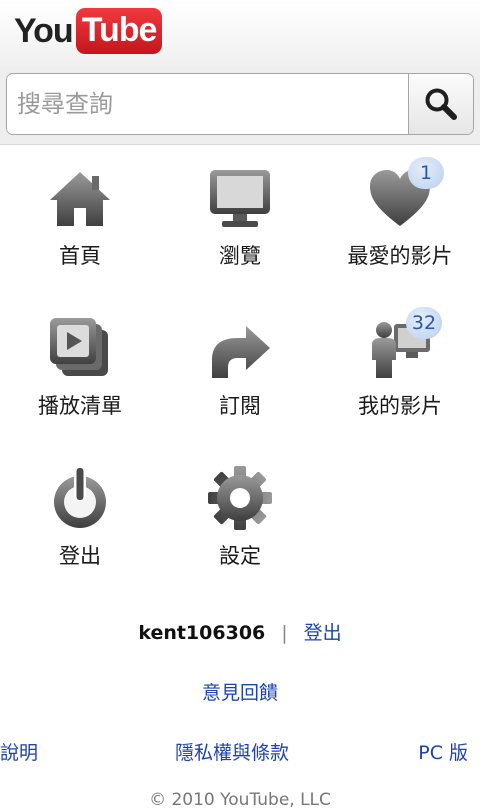 This screenshot has height=810, width=480. What do you see at coordinates (202, 633) in the screenshot?
I see `username: kent106306` at bounding box center [202, 633].